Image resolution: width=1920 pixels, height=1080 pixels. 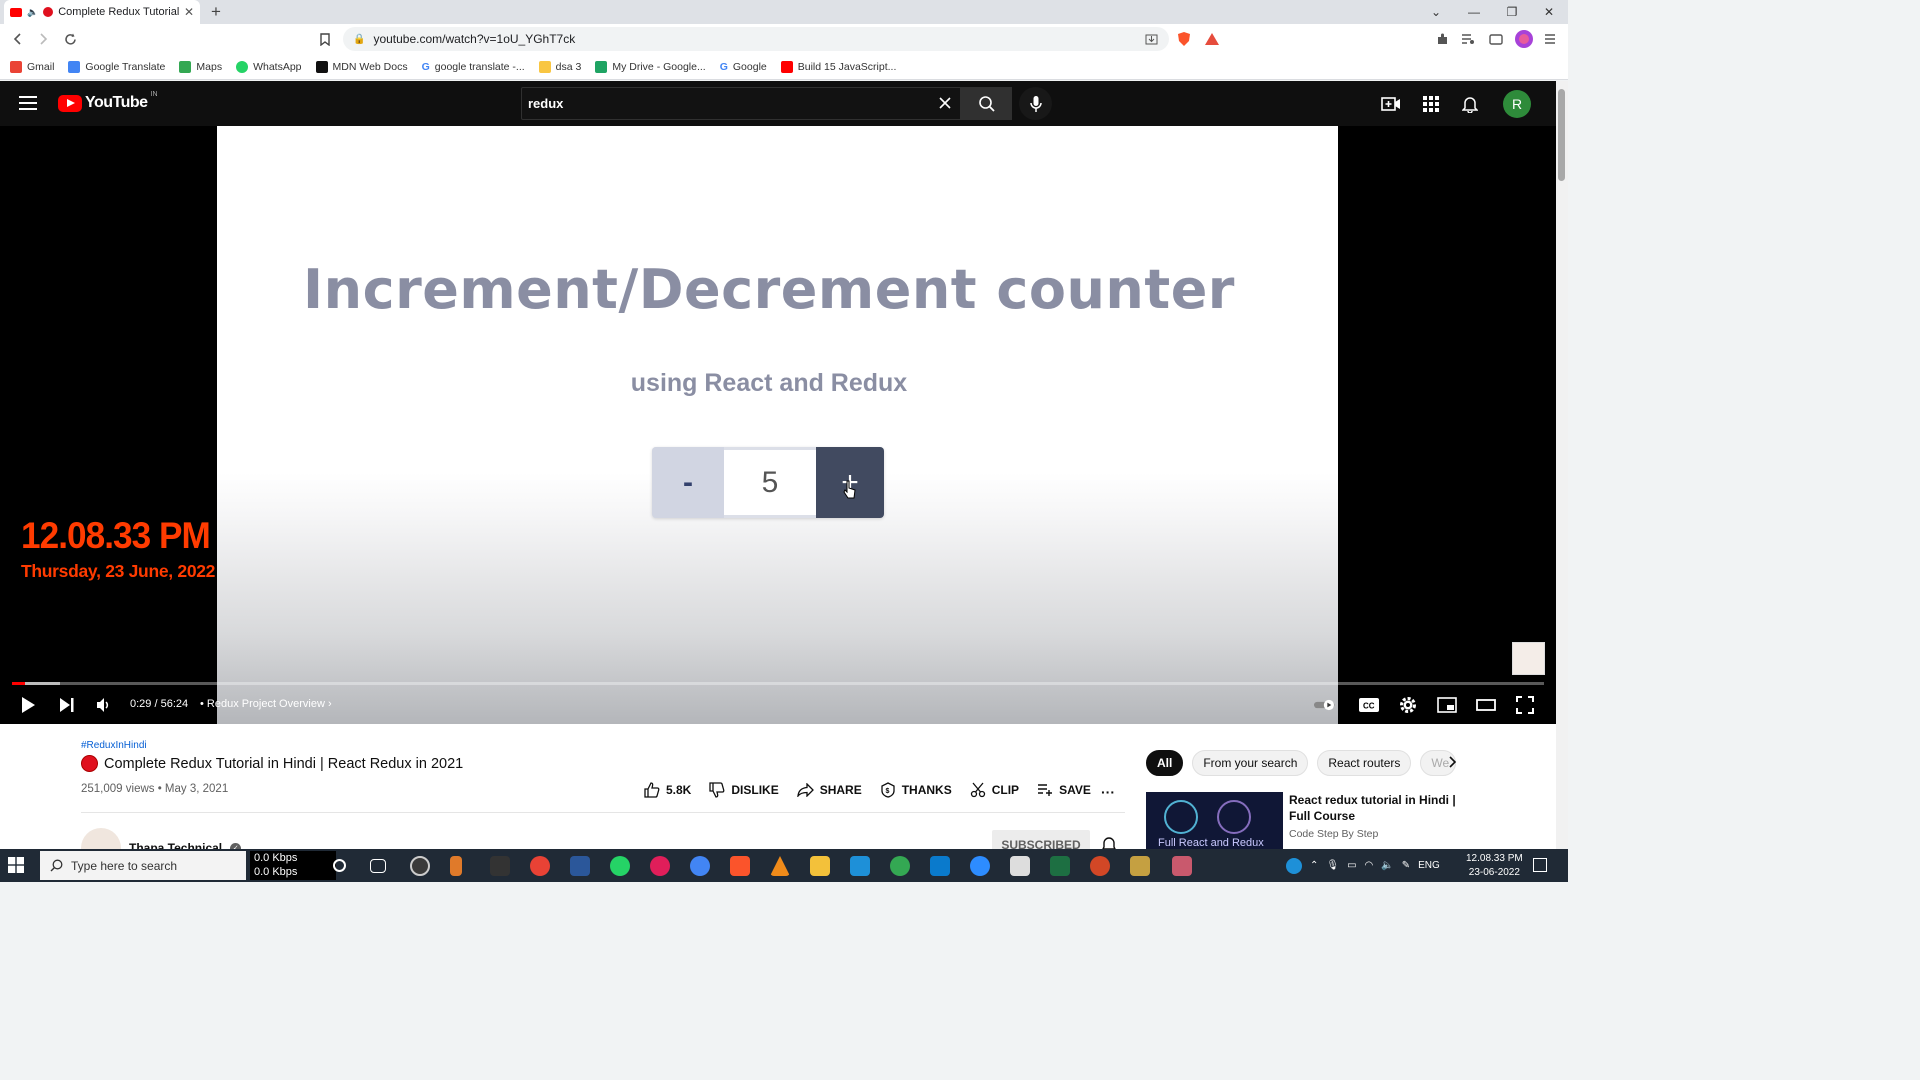 What do you see at coordinates (1041, 839) in the screenshot?
I see `subscribed-button: SUBSCRIBED` at bounding box center [1041, 839].